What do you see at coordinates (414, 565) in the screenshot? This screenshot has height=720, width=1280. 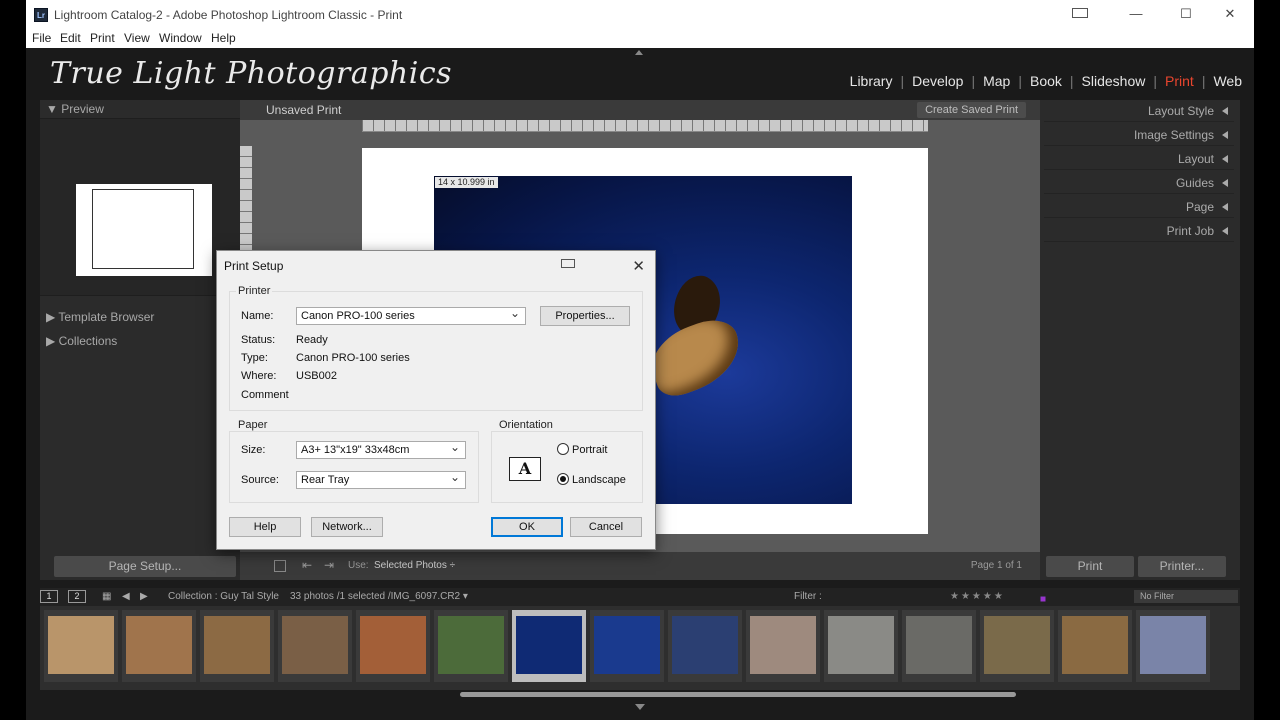 I see `use-selector: Selected Photos ÷` at bounding box center [414, 565].